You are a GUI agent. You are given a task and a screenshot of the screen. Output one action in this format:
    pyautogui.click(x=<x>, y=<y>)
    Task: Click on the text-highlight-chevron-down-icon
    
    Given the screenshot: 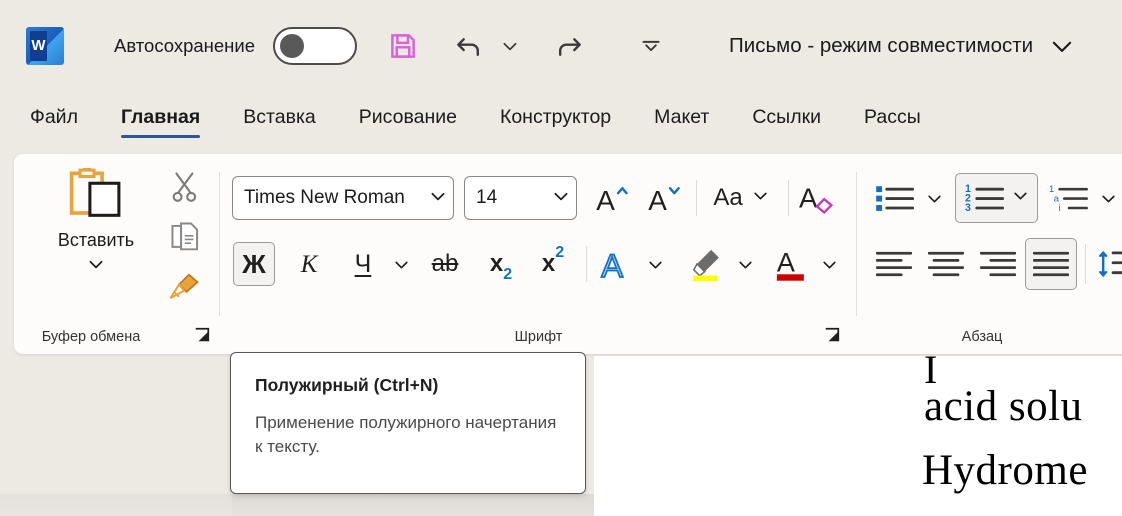 What is the action you would take?
    pyautogui.click(x=745, y=264)
    